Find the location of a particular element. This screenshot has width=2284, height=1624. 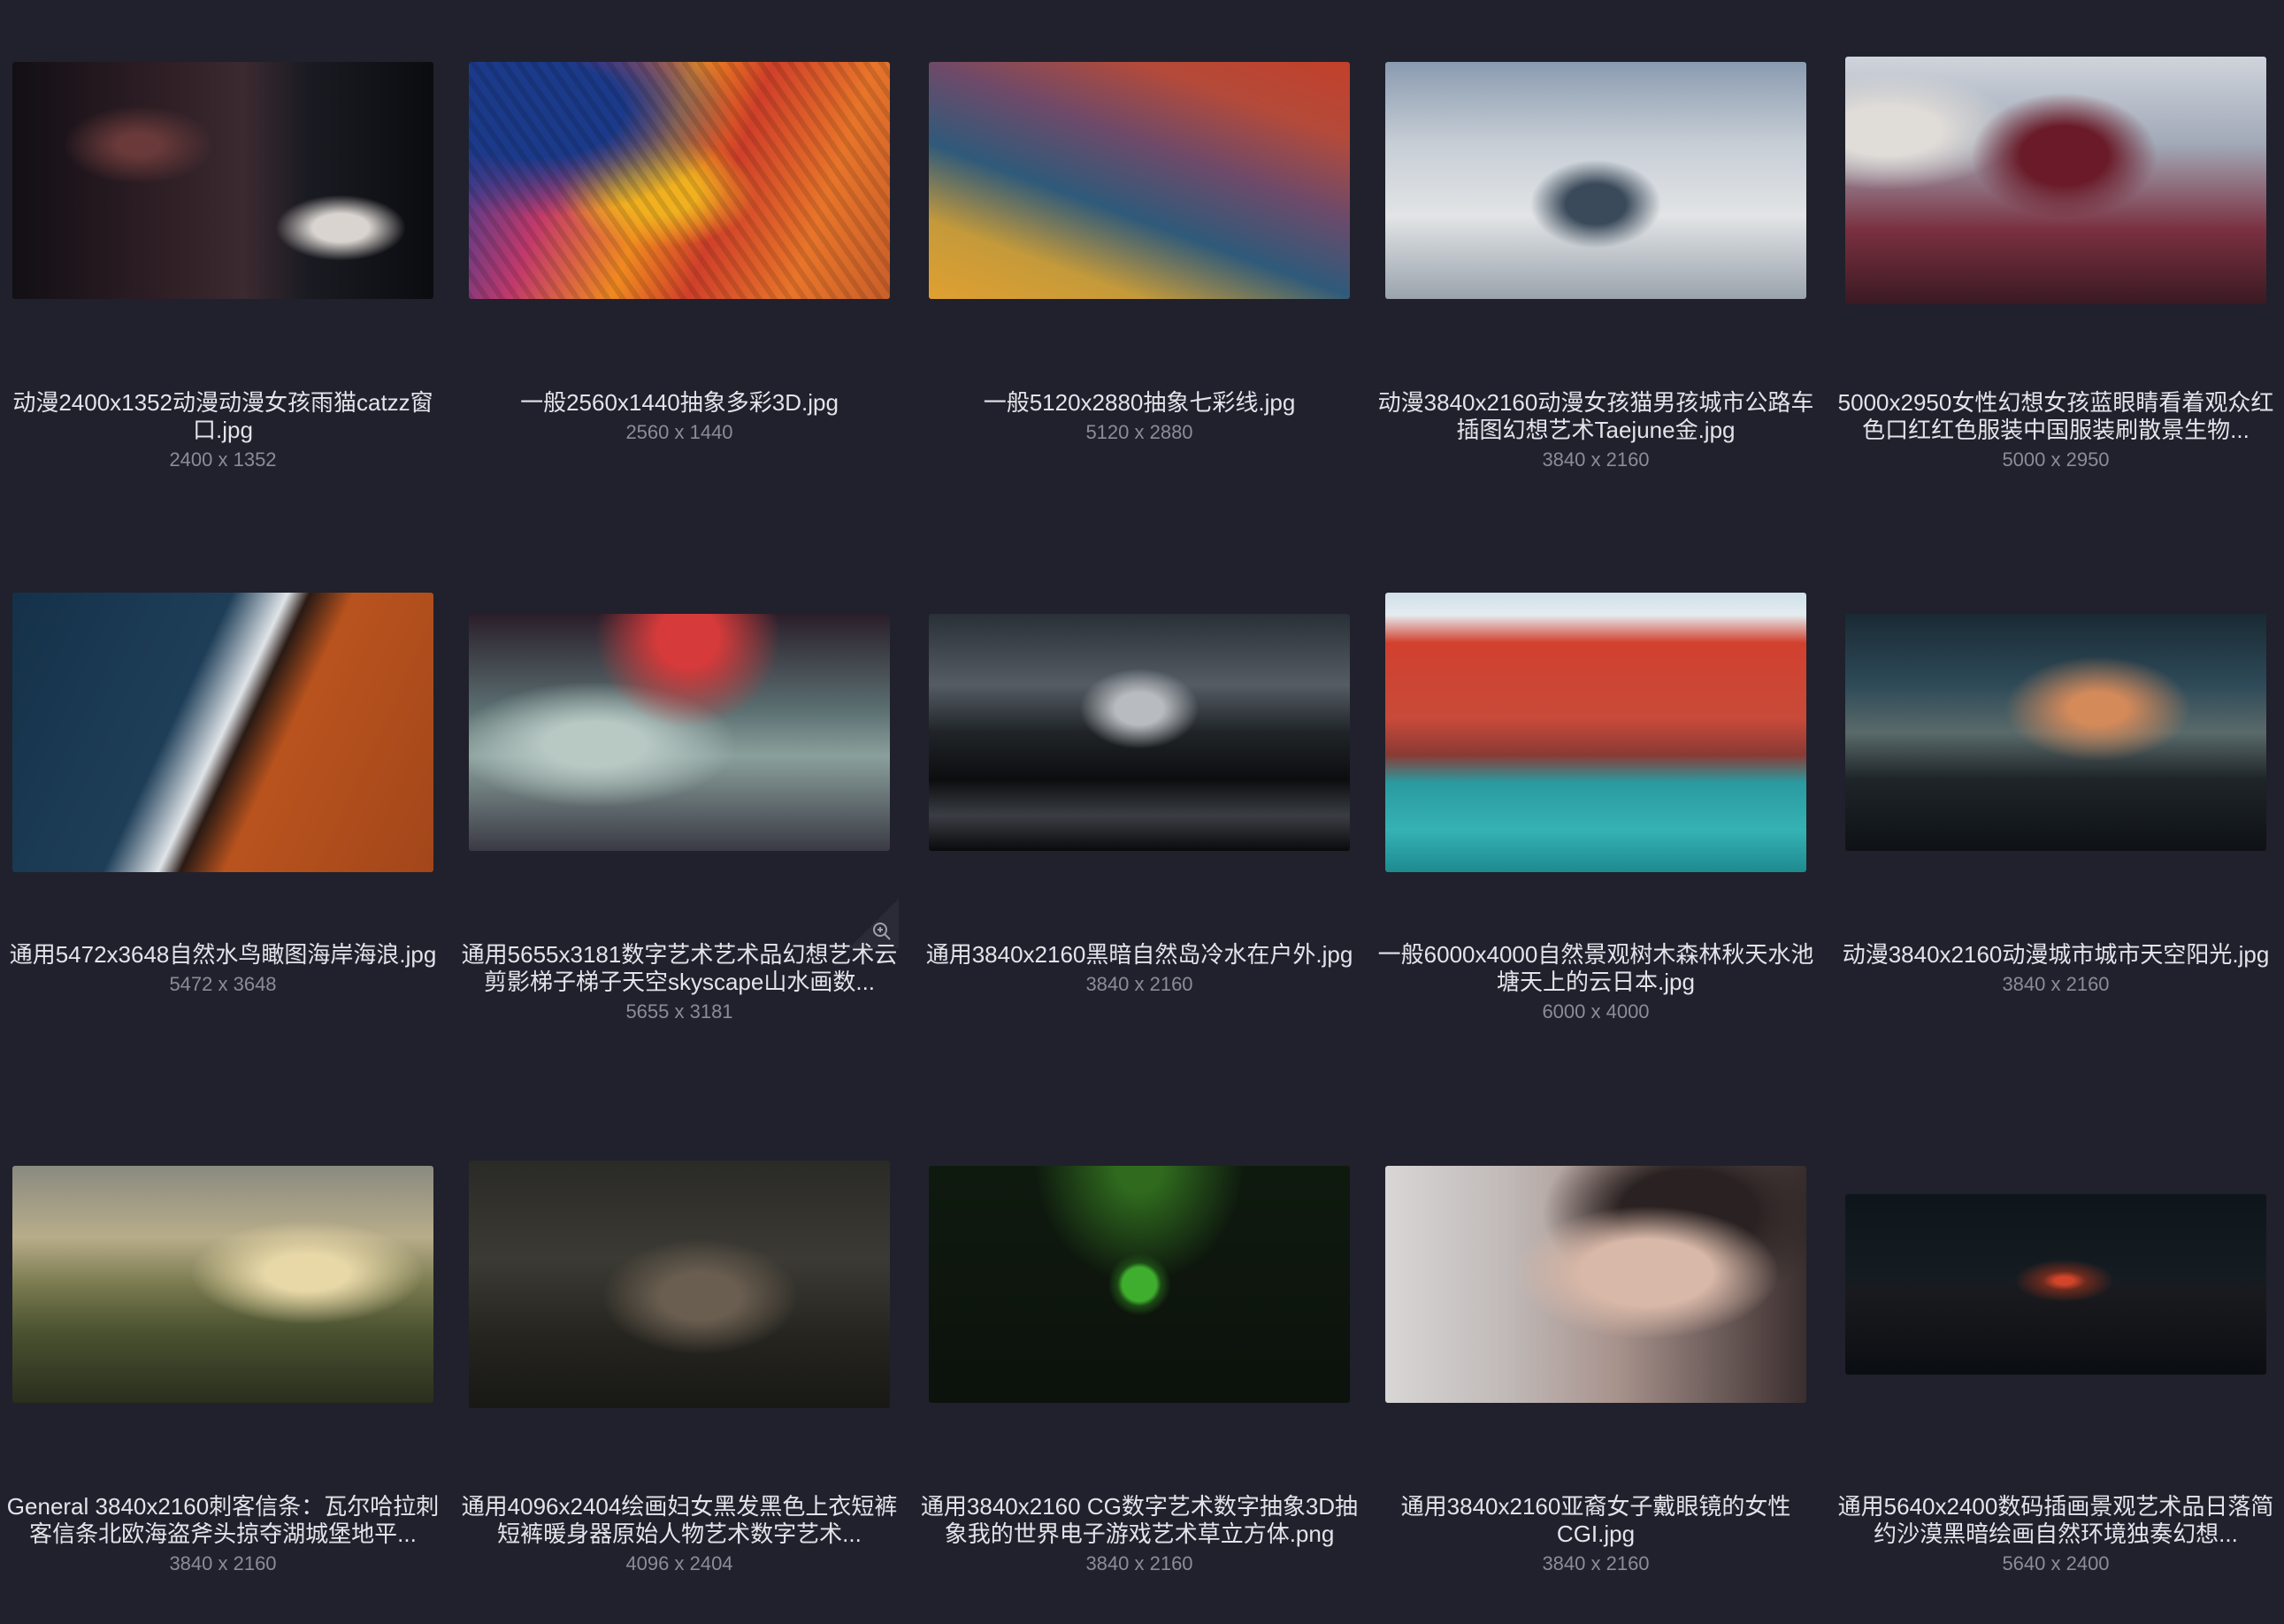

gallery-item: 通用3840x2160亚裔女子戴眼镜的女性CGI.jpg 3840 x 2160 is located at coordinates (1595, 1351).